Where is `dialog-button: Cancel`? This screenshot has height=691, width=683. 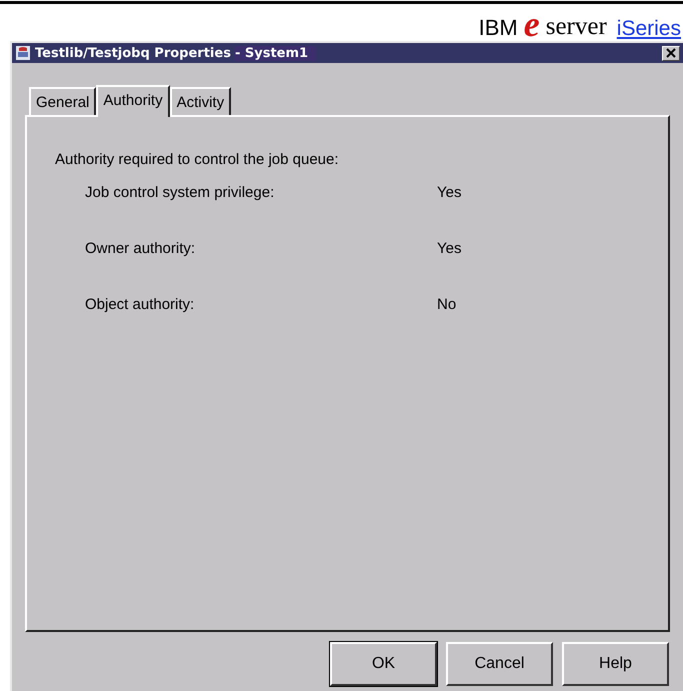
dialog-button: Cancel is located at coordinates (499, 664).